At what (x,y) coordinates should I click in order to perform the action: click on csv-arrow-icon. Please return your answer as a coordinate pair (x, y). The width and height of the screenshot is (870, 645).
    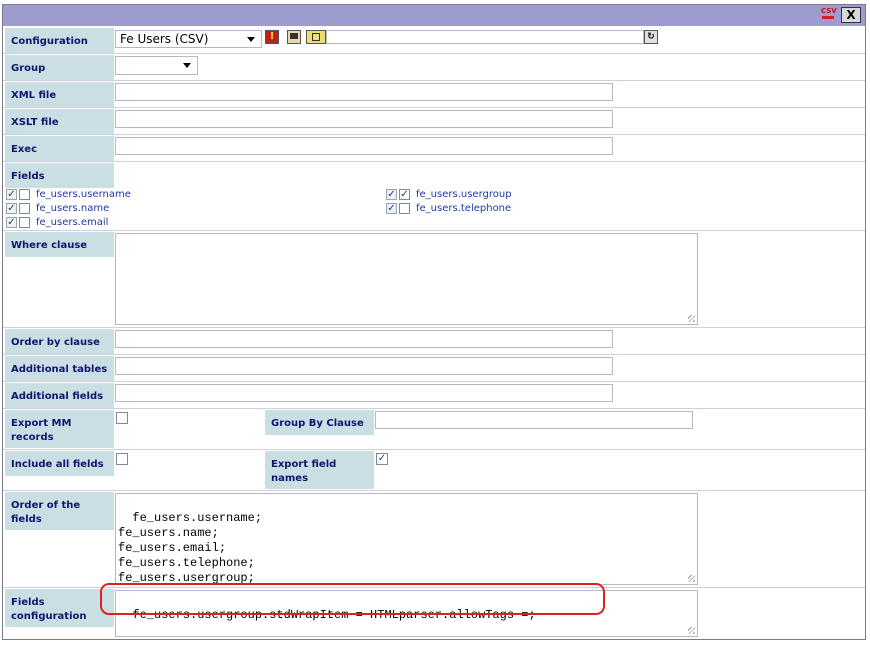
    Looking at the image, I should click on (828, 17).